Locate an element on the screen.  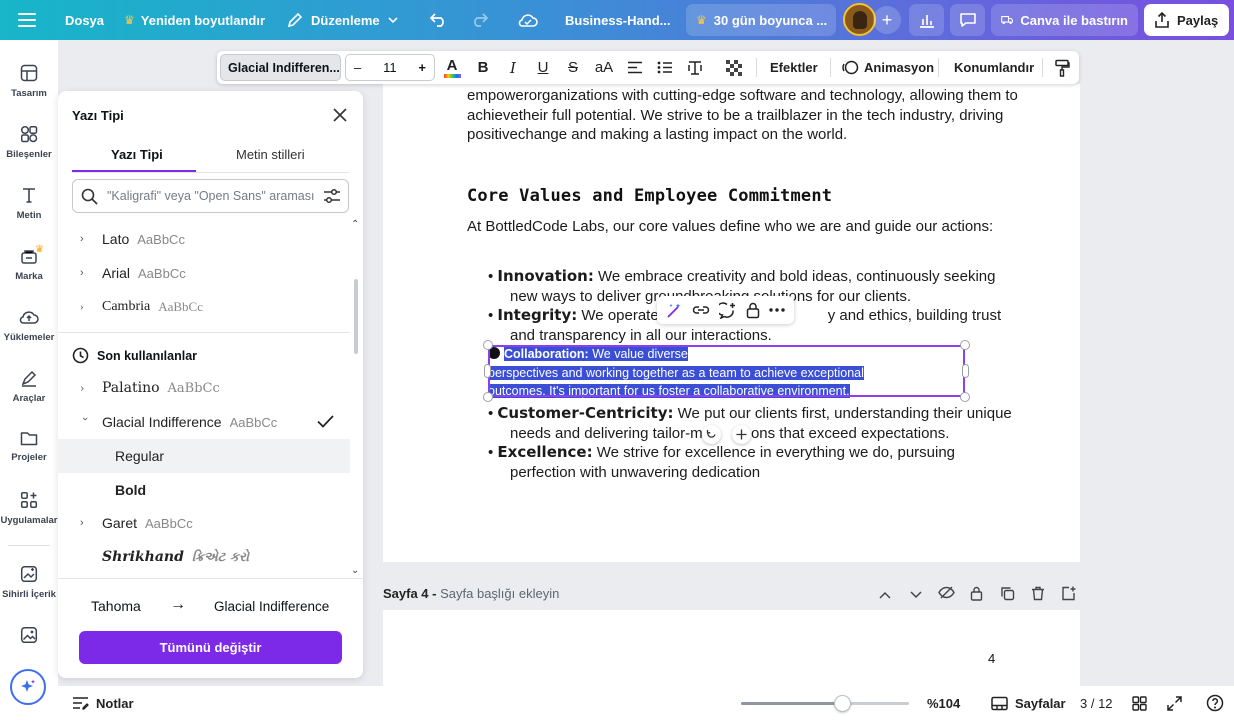
replace-all-button: Tümünü değiştir is located at coordinates (210, 647).